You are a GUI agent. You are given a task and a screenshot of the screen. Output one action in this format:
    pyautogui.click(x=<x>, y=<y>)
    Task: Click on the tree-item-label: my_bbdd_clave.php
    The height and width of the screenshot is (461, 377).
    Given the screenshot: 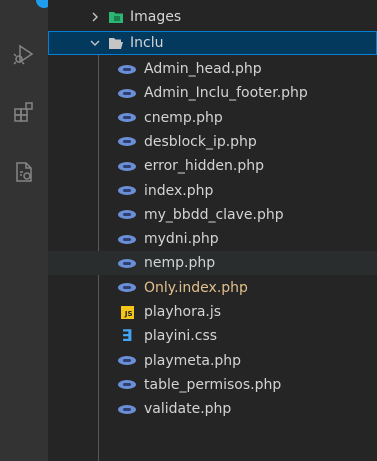 What is the action you would take?
    pyautogui.click(x=214, y=214)
    